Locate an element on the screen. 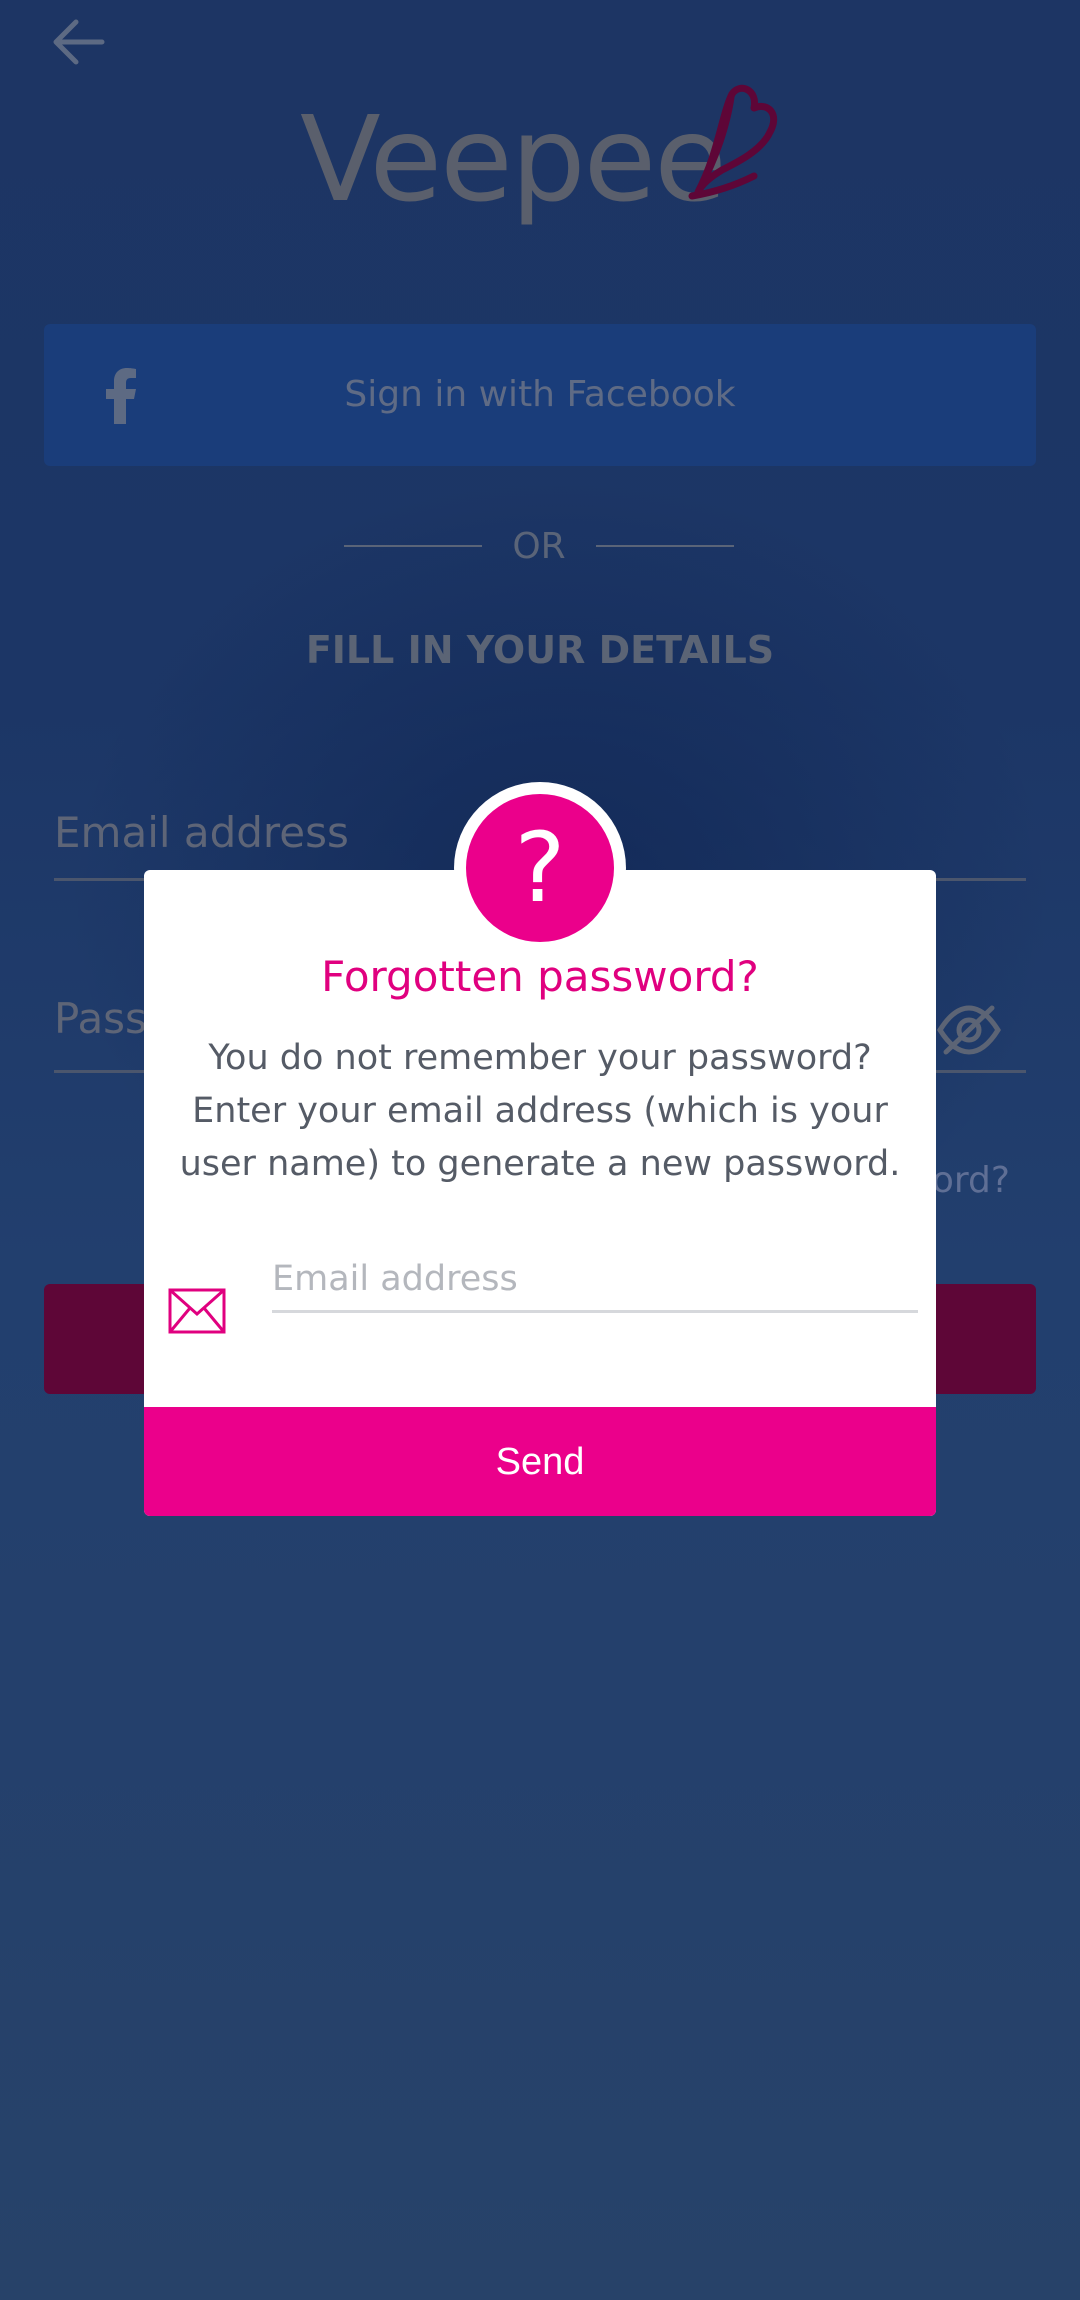 Image resolution: width=1080 pixels, height=2300 pixels. email-field-label: Email address is located at coordinates (201, 832).